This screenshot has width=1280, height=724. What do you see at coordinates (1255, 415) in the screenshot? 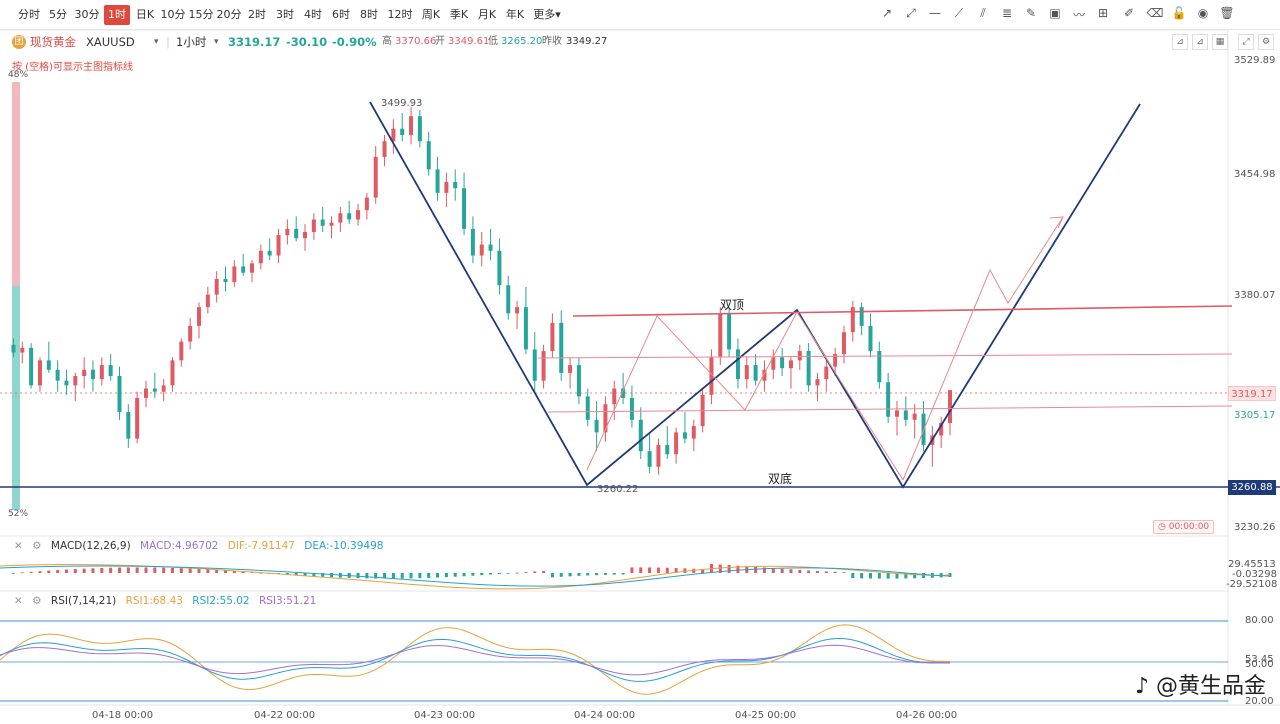
I see `price-axis-label: 3305.17` at bounding box center [1255, 415].